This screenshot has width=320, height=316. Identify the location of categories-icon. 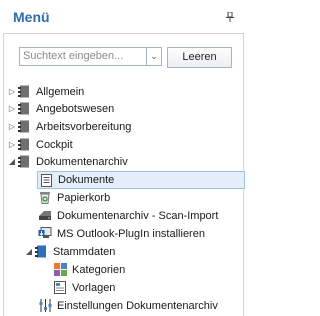
(60, 270).